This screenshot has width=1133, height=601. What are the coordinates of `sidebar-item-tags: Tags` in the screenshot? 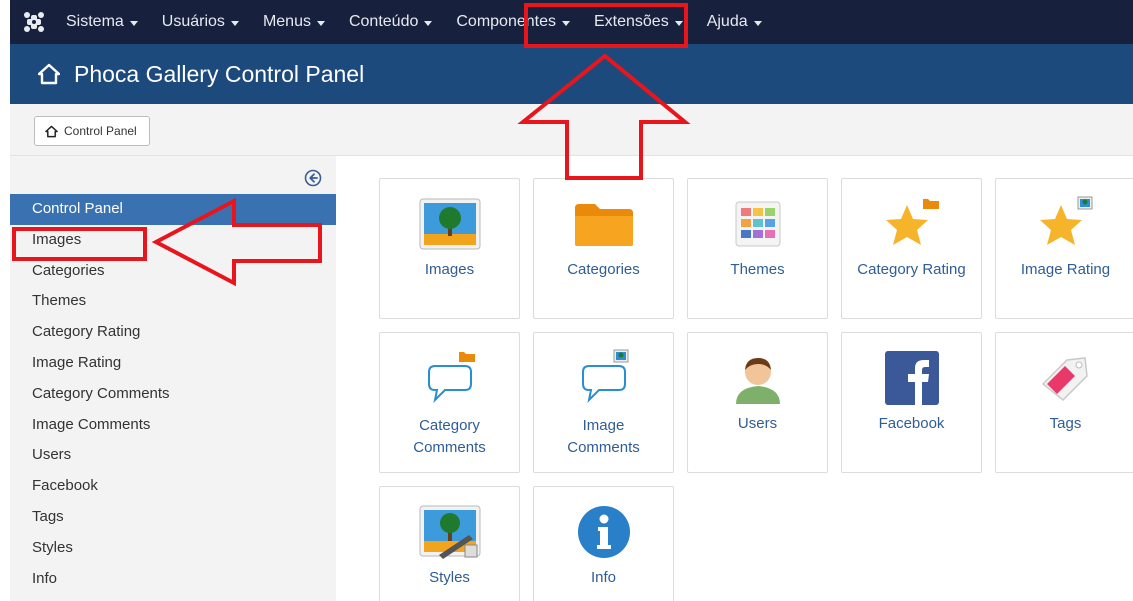 It's located at (173, 517).